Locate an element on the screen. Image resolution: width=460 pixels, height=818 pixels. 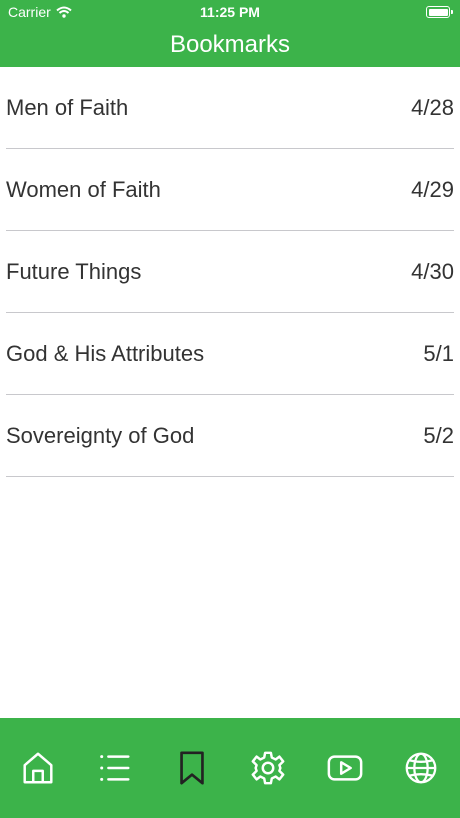
tab-bar is located at coordinates (230, 768).